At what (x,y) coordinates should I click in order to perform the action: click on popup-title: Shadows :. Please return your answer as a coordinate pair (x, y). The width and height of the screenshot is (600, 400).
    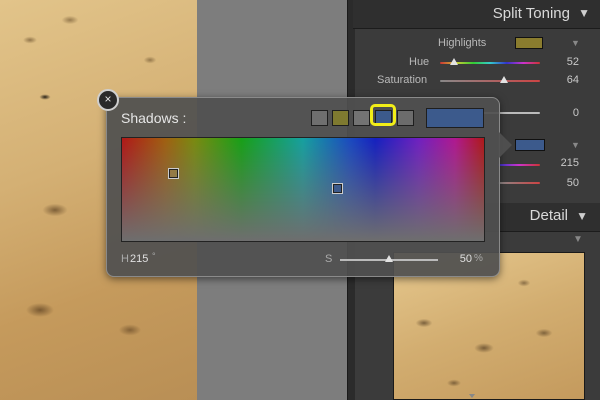
    Looking at the image, I should click on (154, 118).